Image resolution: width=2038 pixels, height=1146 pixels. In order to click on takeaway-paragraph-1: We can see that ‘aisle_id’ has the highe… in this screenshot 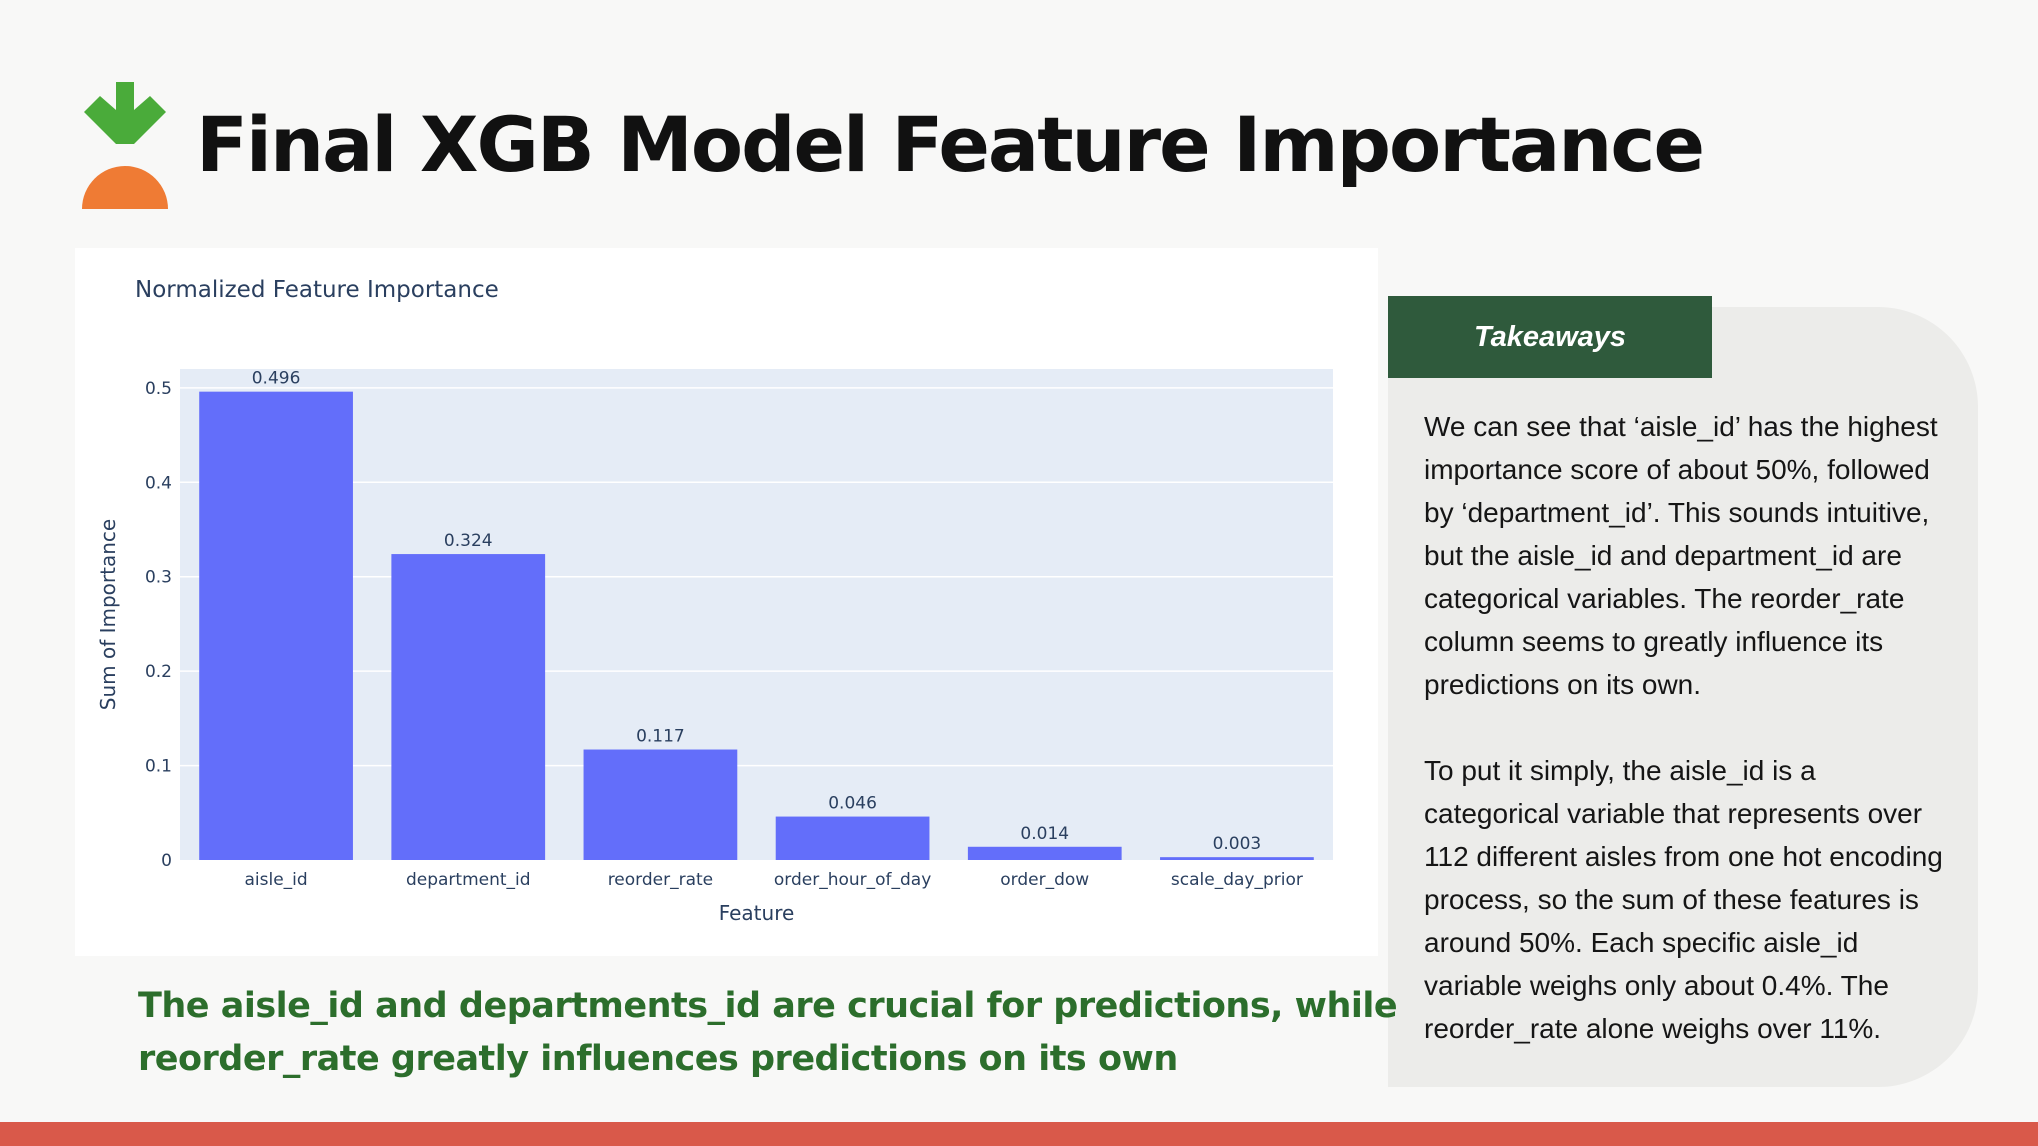, I will do `click(1681, 555)`.